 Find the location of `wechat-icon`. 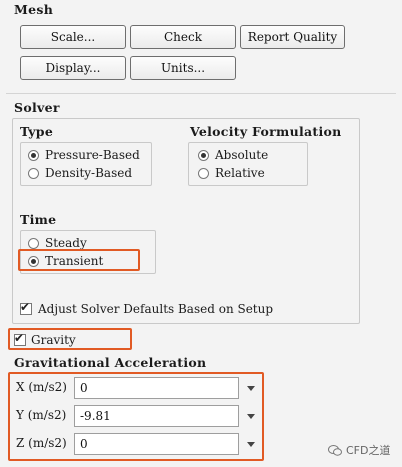

wechat-icon is located at coordinates (335, 450).